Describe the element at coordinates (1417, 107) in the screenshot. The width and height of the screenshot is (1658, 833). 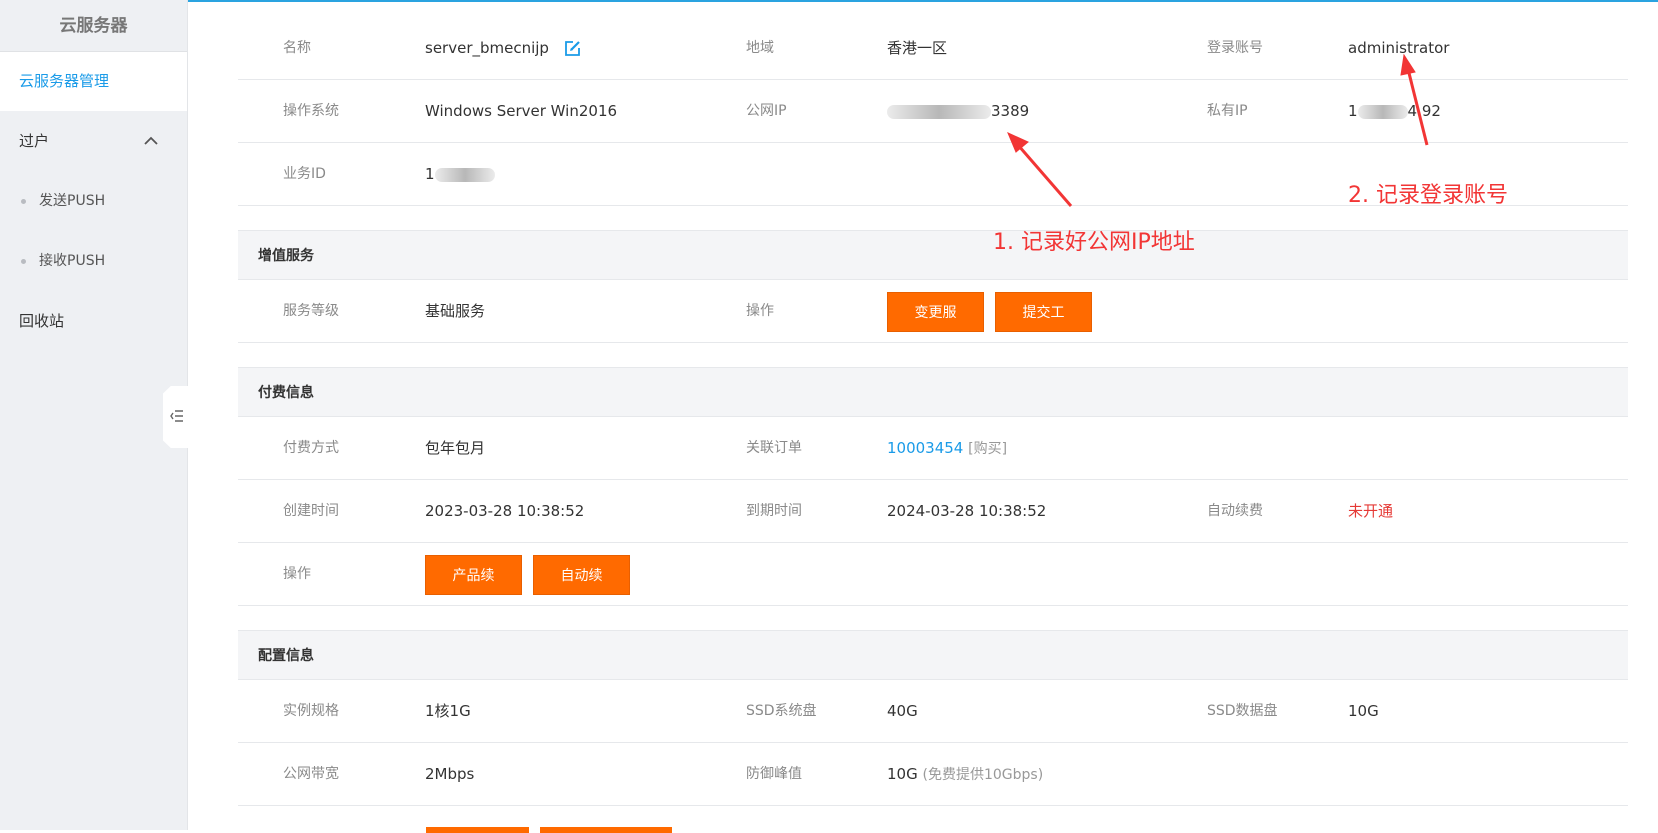
I see `arrow-to-login-account` at that location.